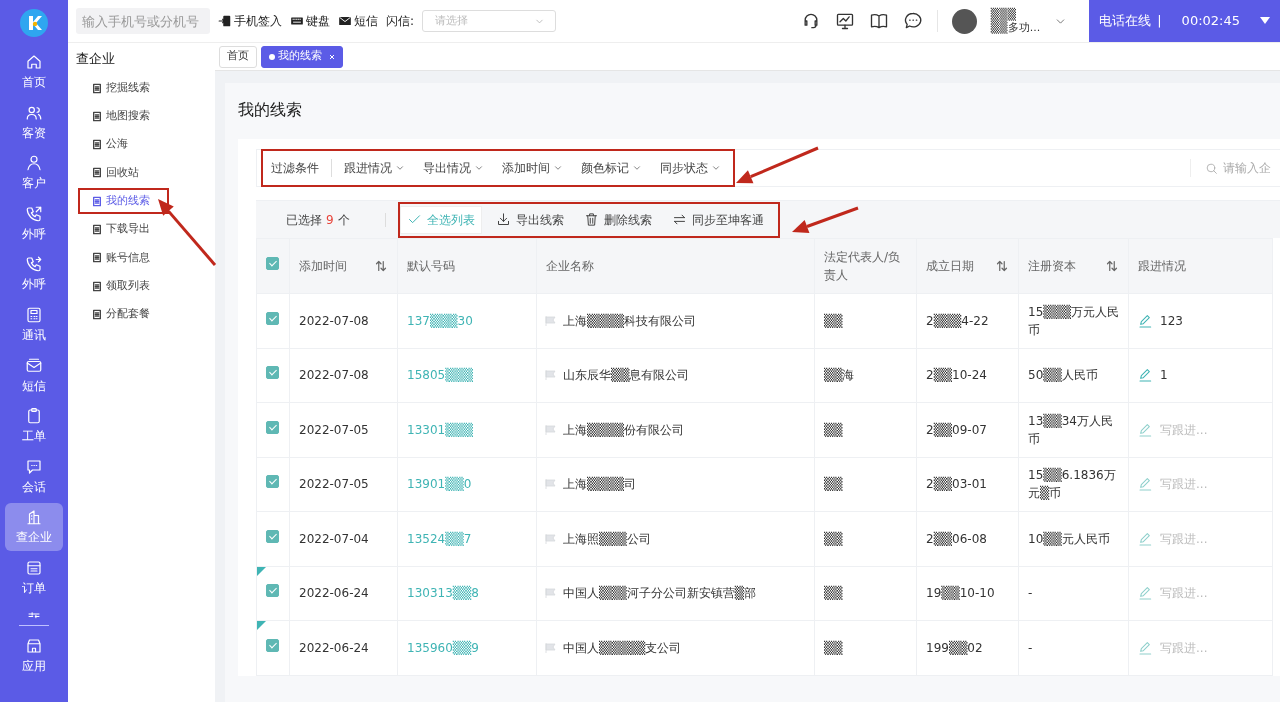 The width and height of the screenshot is (1280, 702). What do you see at coordinates (358, 21) in the screenshot?
I see `toolbar-link: 短信` at bounding box center [358, 21].